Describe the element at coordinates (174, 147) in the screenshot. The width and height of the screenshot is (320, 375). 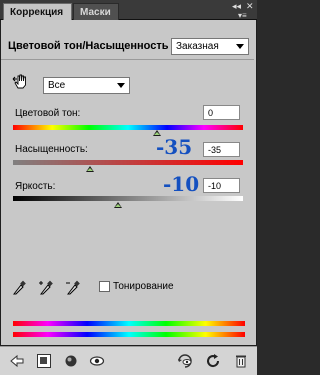
I see `saturation-big-number: -35` at that location.